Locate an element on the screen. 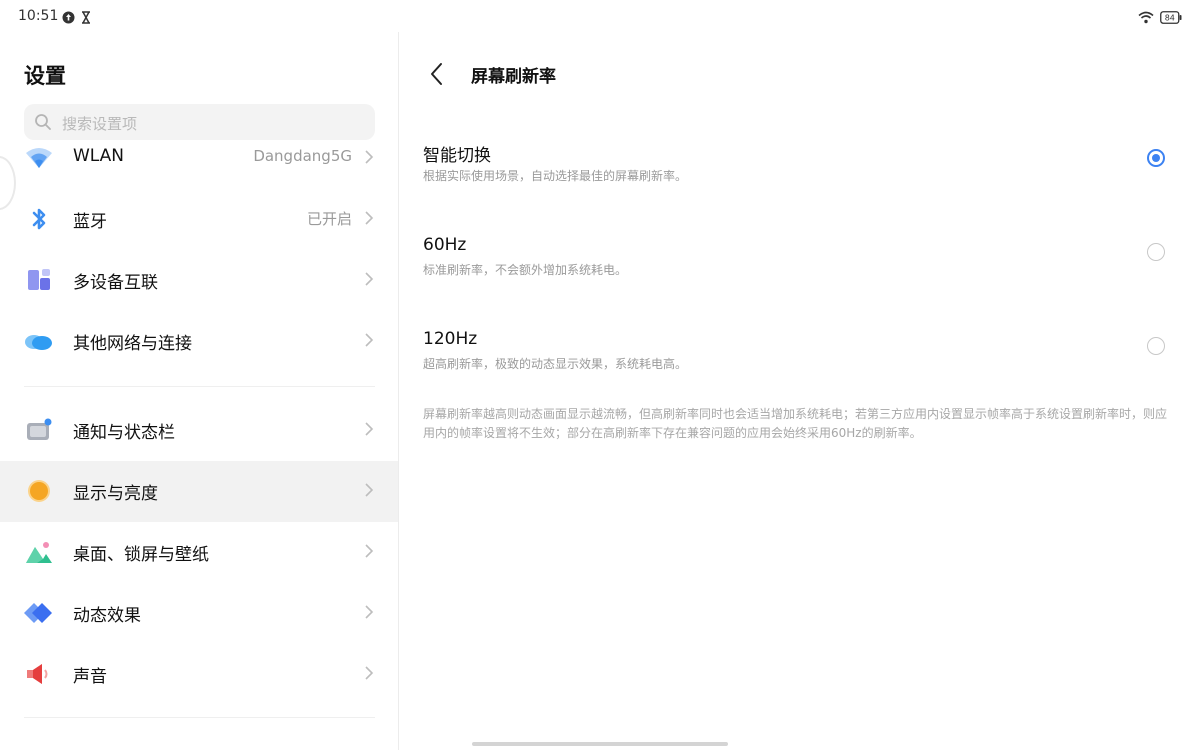  sidebar-item-label: 桌面、锁屏与壁纸 is located at coordinates (141, 555).